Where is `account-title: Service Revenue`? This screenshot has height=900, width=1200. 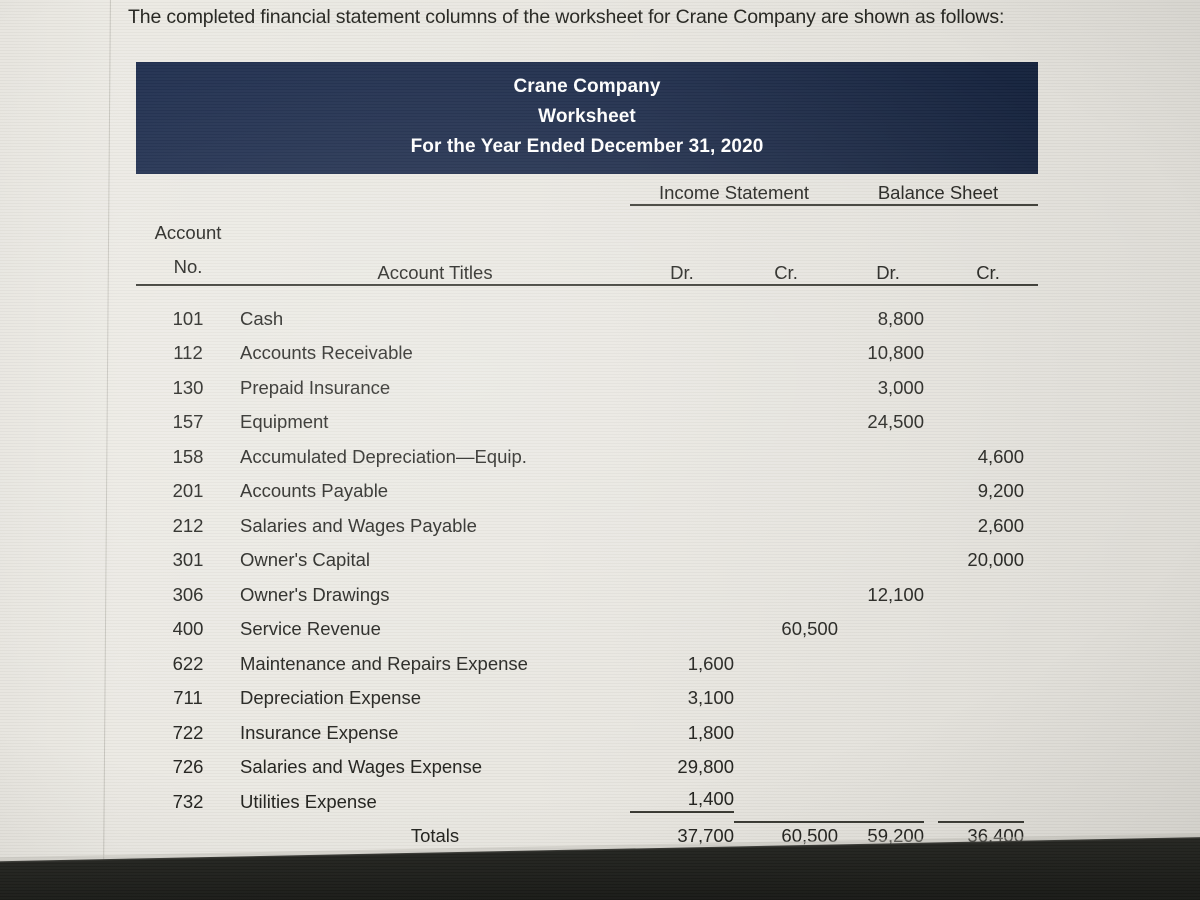 account-title: Service Revenue is located at coordinates (310, 628).